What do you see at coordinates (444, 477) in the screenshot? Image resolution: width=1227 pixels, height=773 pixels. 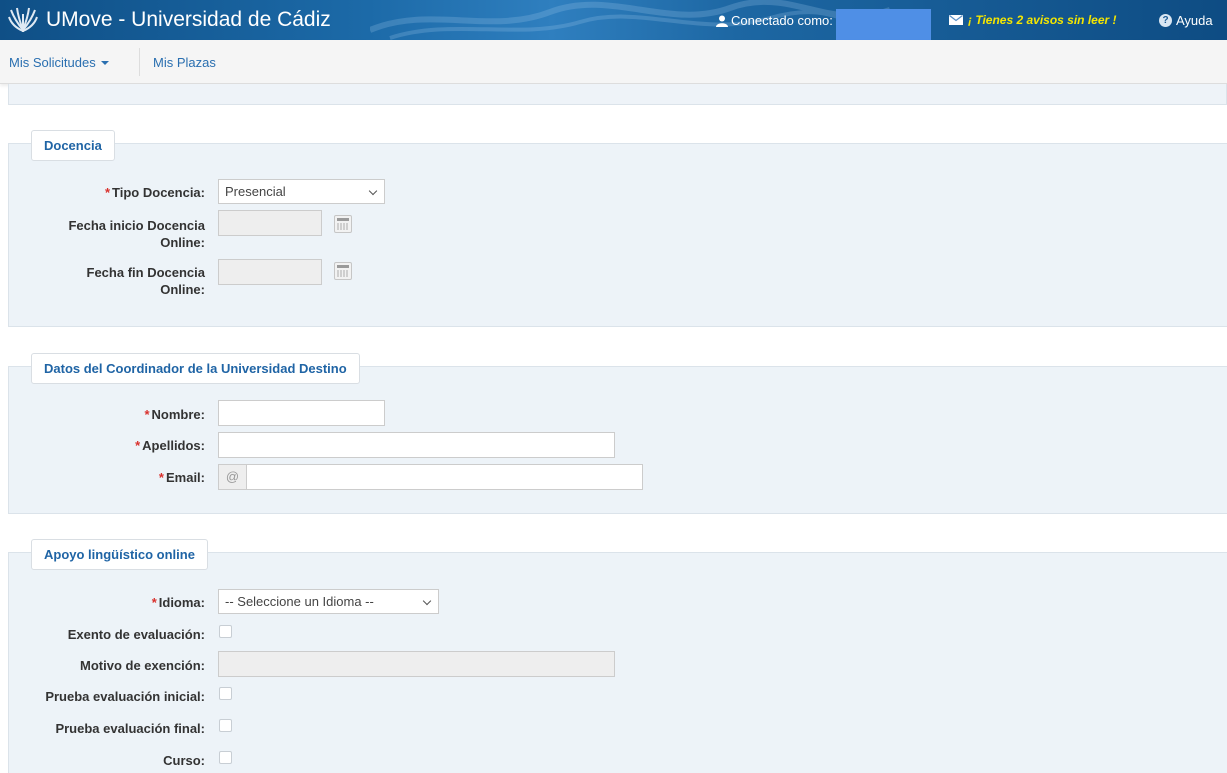 I see `email-input` at bounding box center [444, 477].